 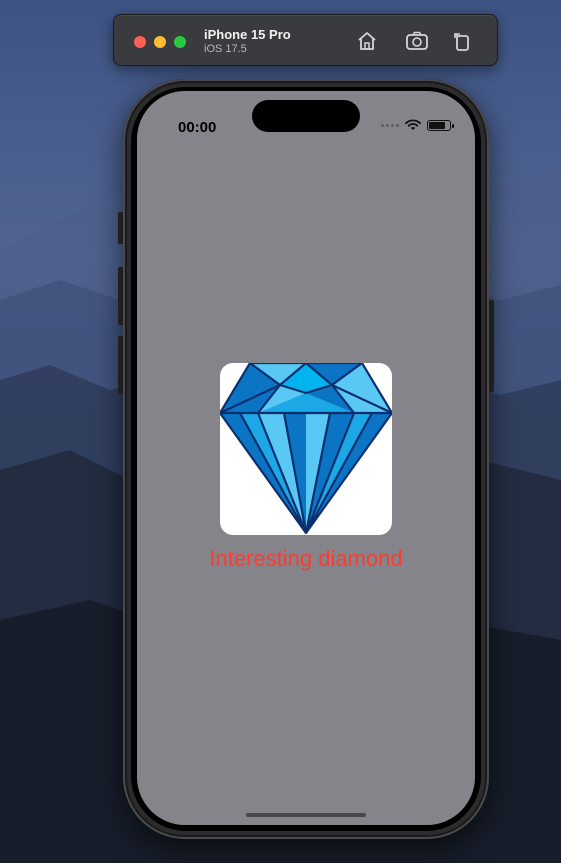 I want to click on diamond-caption: Interesting diamond, so click(x=306, y=558).